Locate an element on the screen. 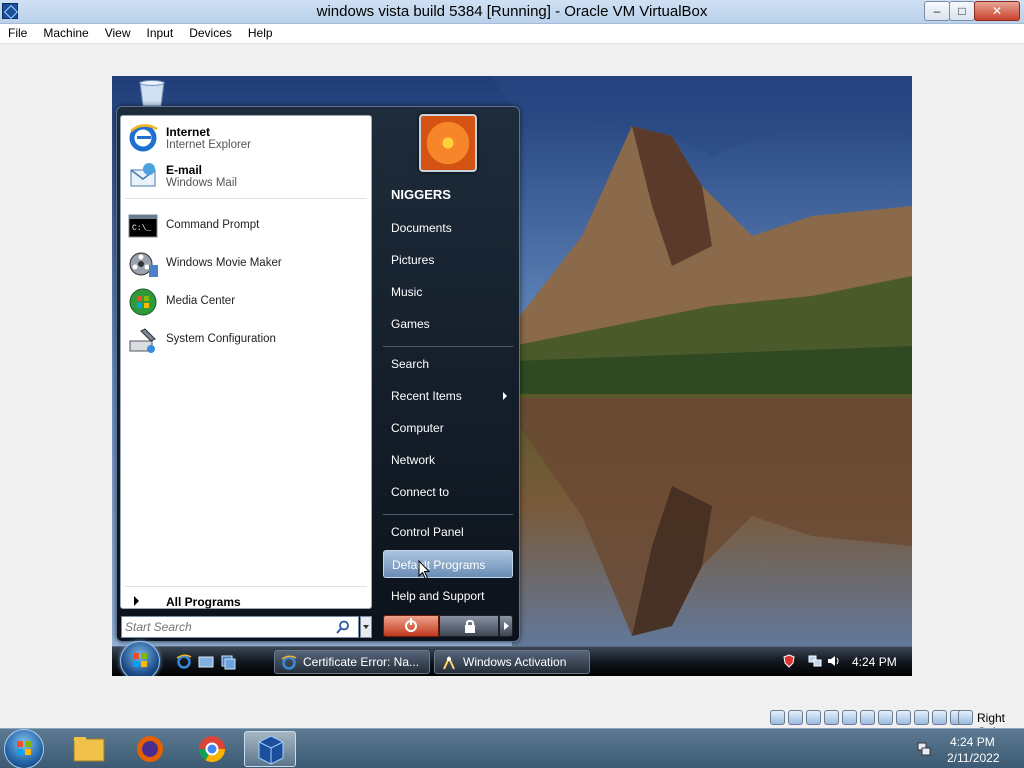  taskbar-button-windows-activation: Windows Activation is located at coordinates (512, 662).